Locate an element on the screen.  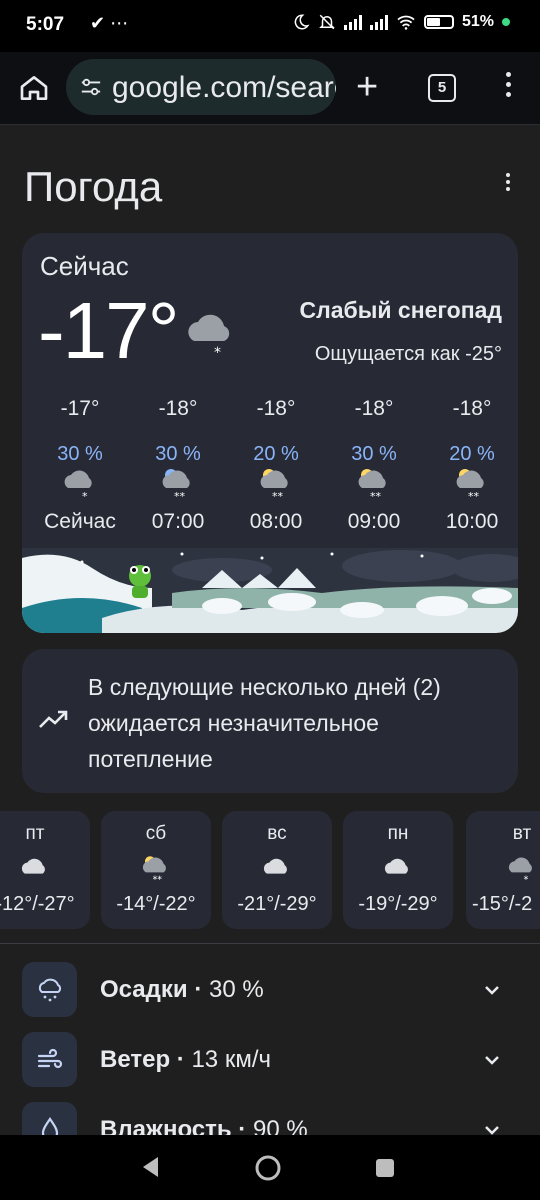
day-temp-range: -12°/-27° is located at coordinates (37, 904).